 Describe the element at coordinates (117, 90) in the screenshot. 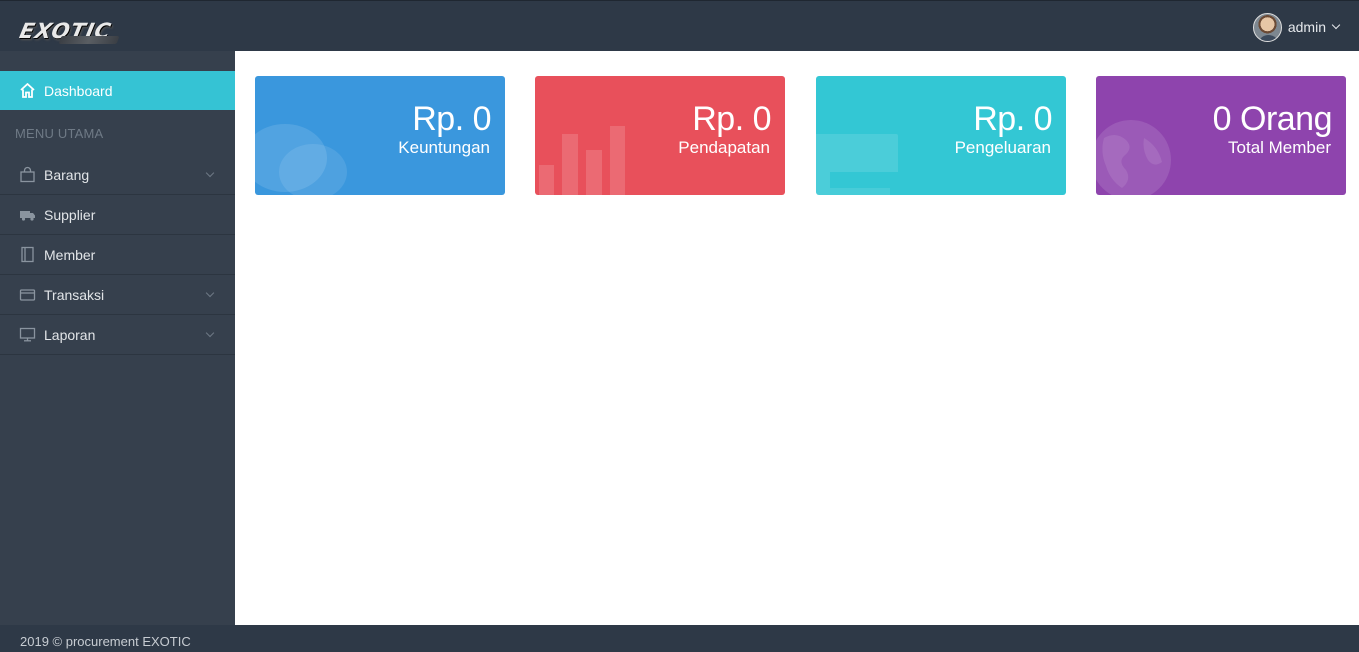

I see `sidebar-item-dashboard: Dashboard` at that location.